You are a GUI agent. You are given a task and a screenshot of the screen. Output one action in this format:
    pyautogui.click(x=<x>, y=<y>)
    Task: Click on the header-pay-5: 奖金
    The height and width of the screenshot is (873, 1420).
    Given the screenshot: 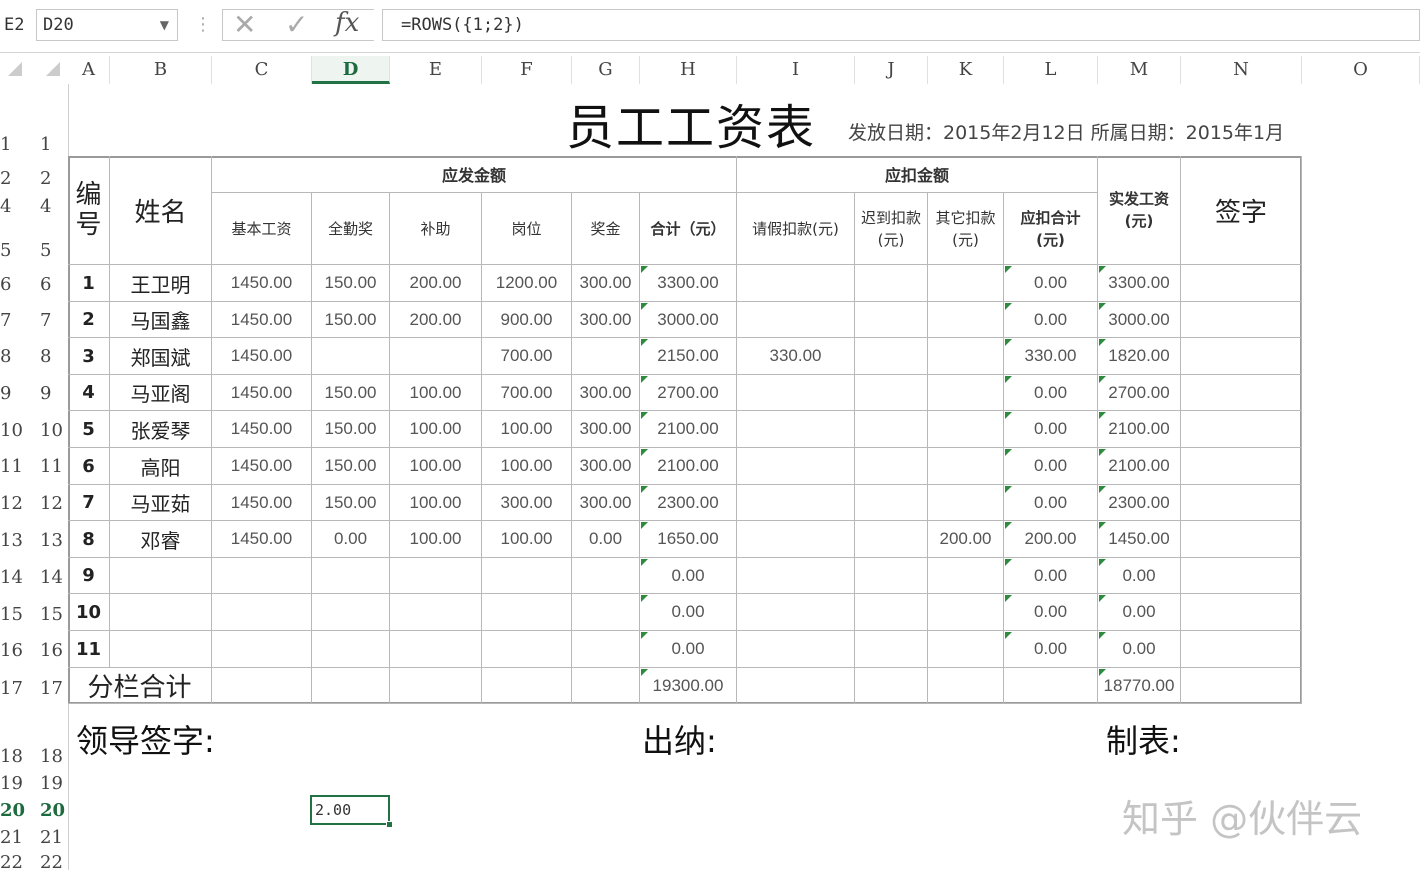 What is the action you would take?
    pyautogui.click(x=606, y=229)
    